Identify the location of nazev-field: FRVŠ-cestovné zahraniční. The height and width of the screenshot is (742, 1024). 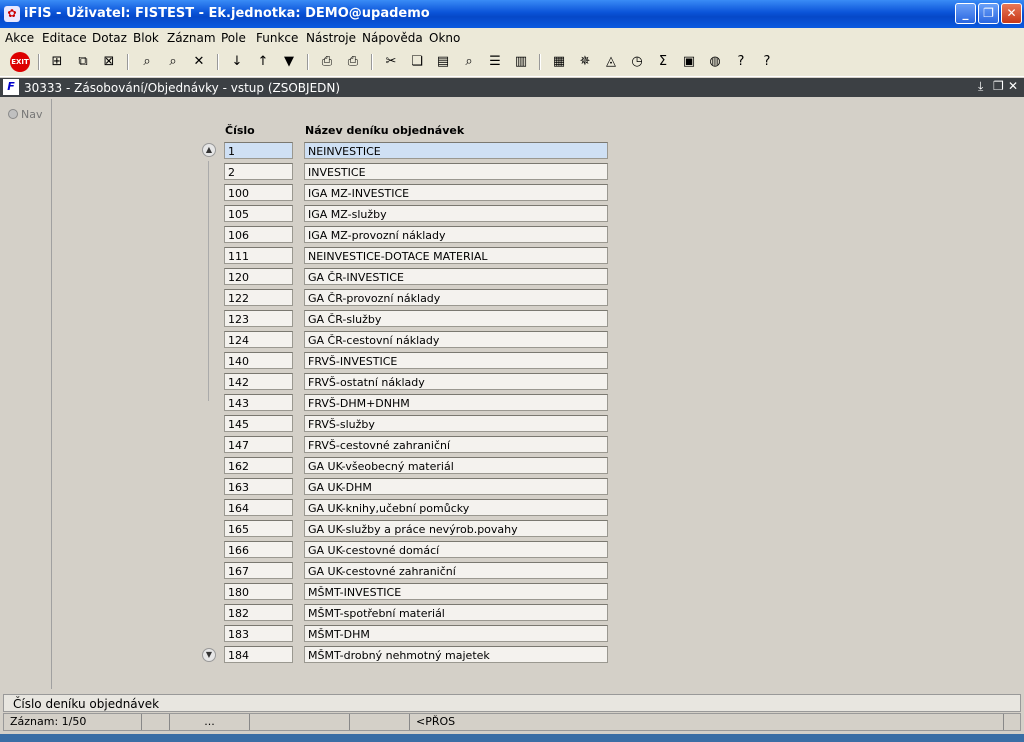
(456, 444).